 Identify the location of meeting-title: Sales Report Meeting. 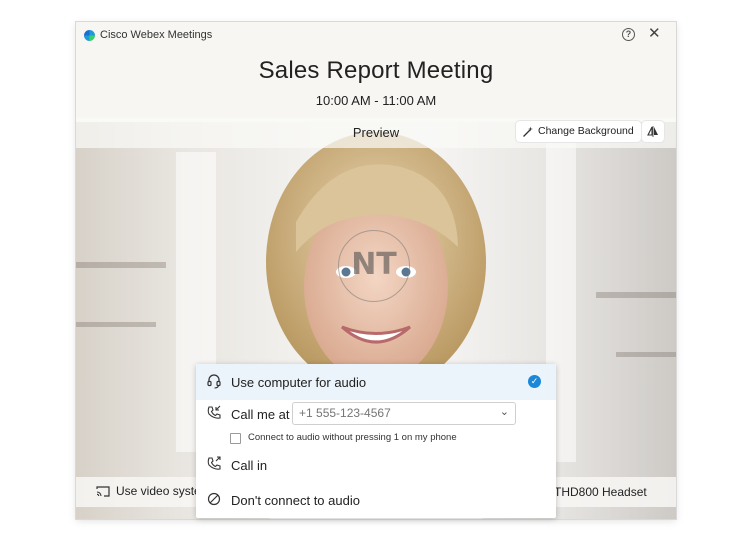
(376, 70).